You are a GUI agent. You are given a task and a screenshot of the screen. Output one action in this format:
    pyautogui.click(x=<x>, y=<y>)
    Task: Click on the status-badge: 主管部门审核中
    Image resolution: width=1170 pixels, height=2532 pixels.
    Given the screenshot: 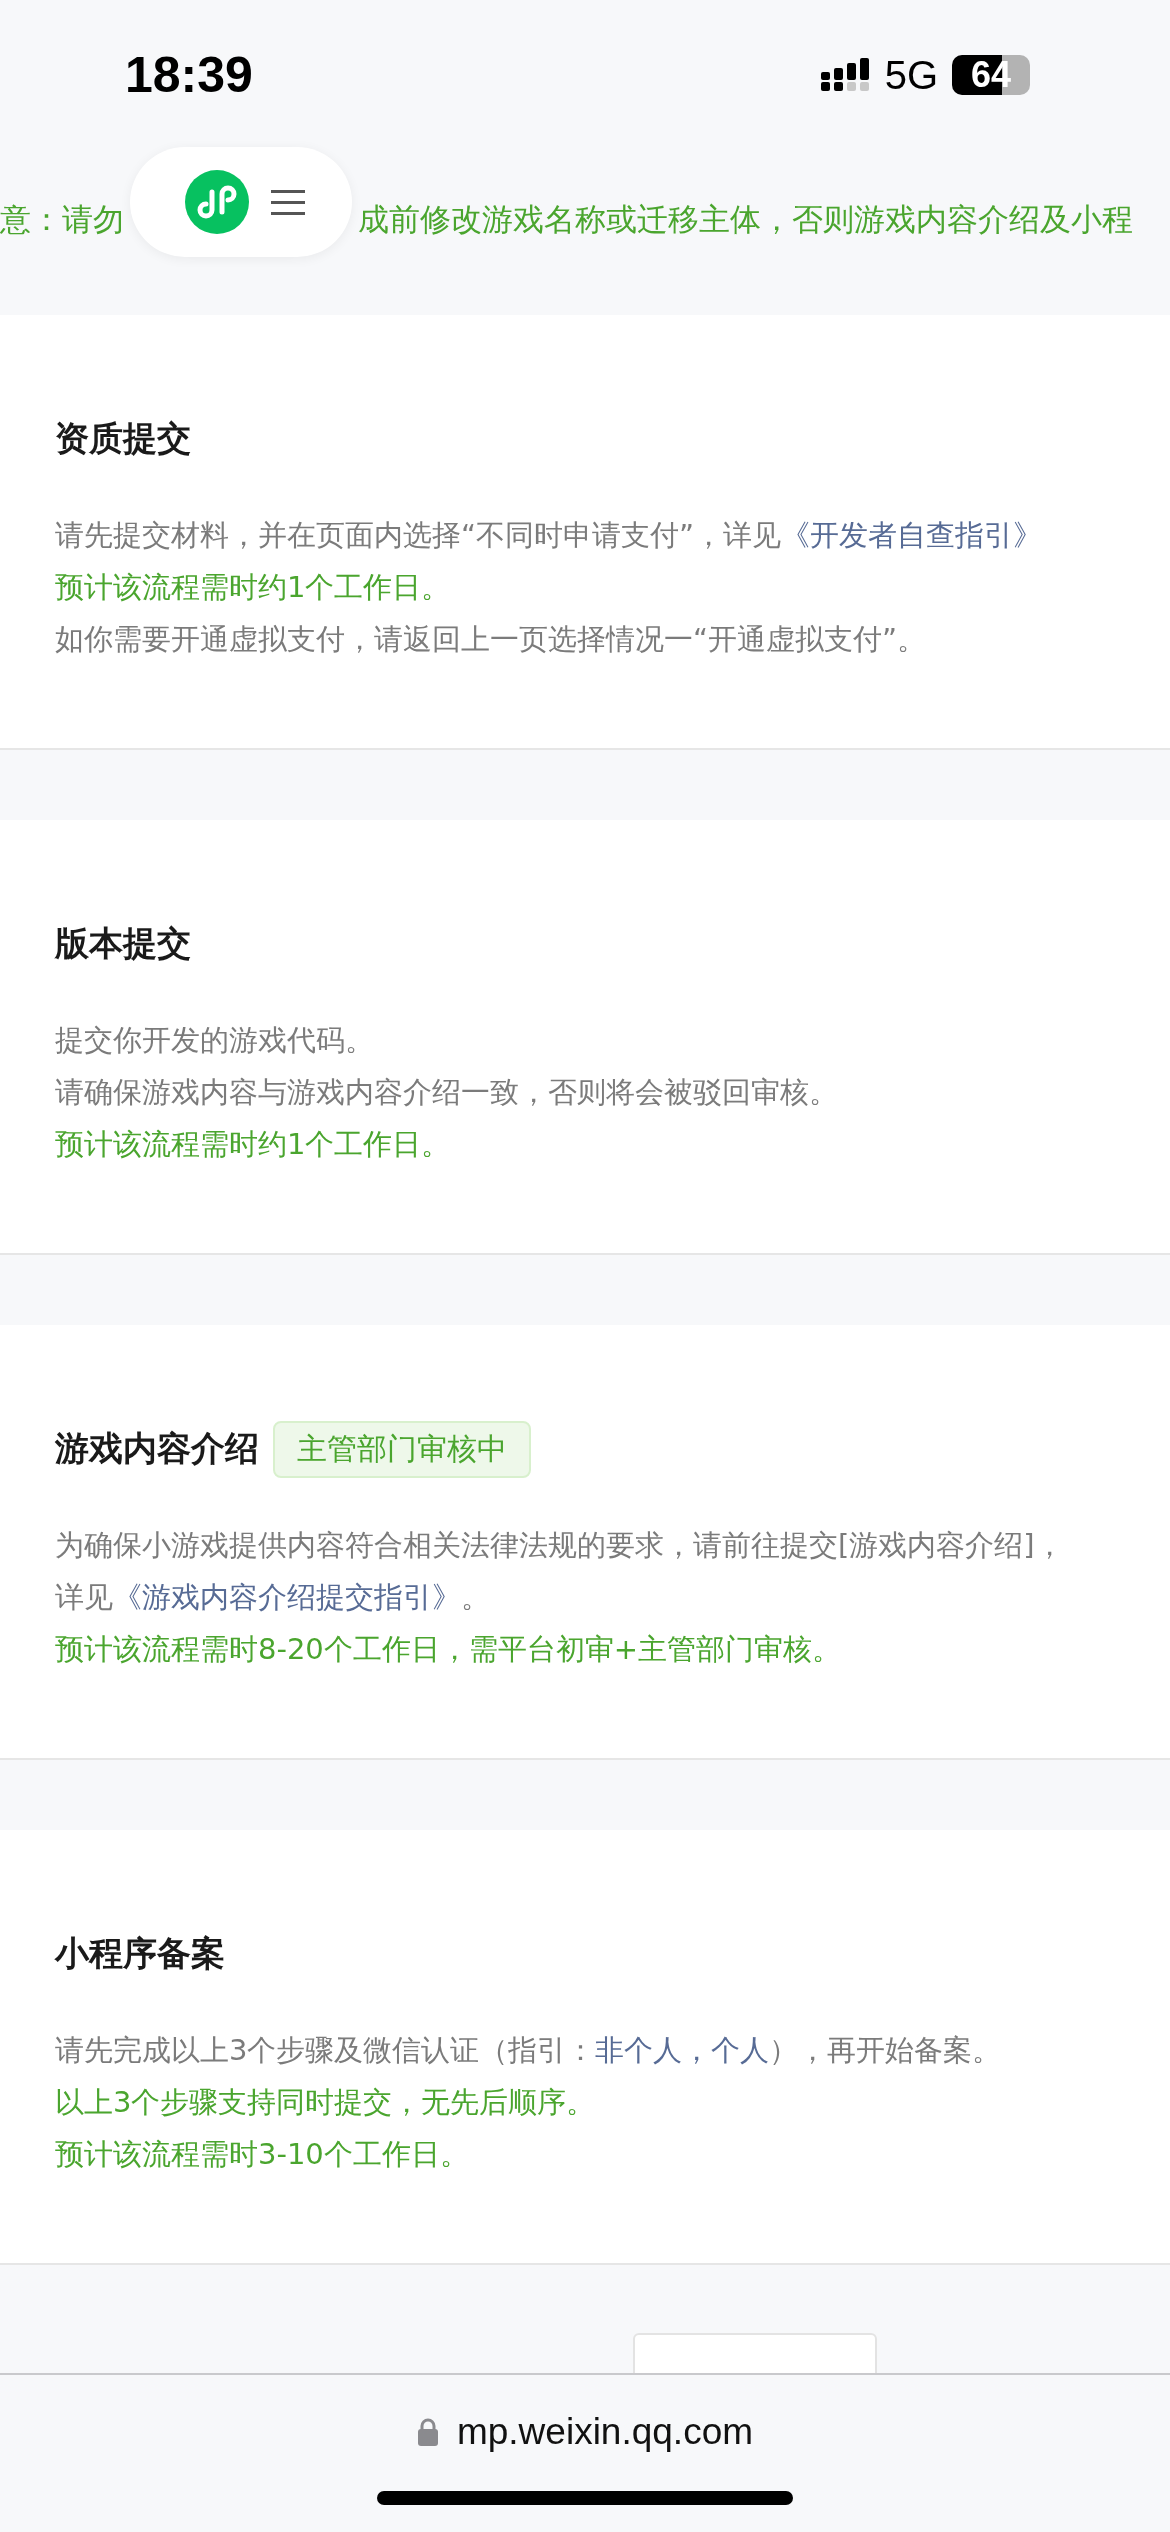 What is the action you would take?
    pyautogui.click(x=402, y=1449)
    